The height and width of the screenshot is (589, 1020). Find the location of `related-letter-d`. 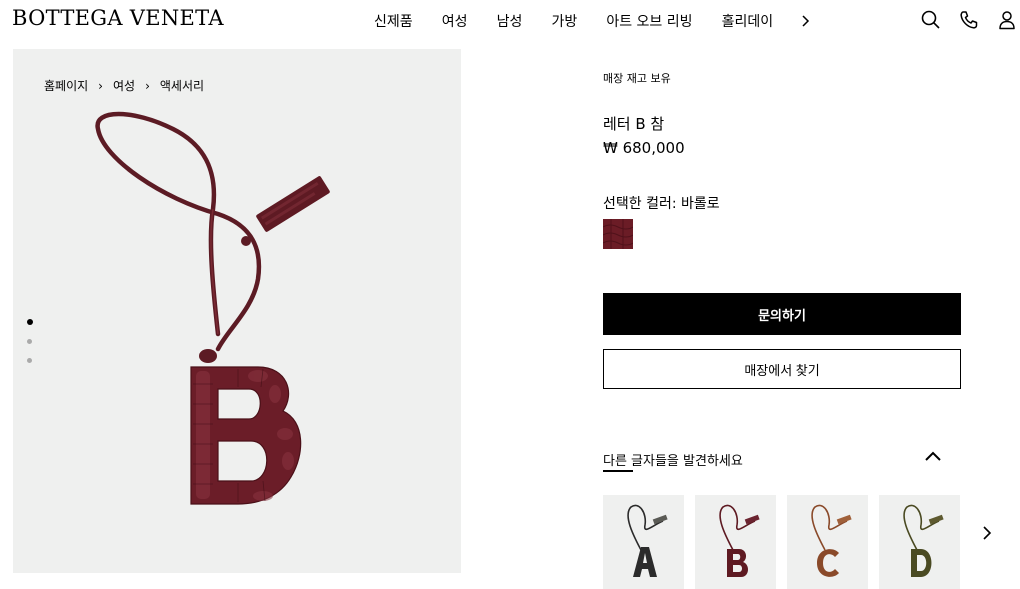

related-letter-d is located at coordinates (919, 542).